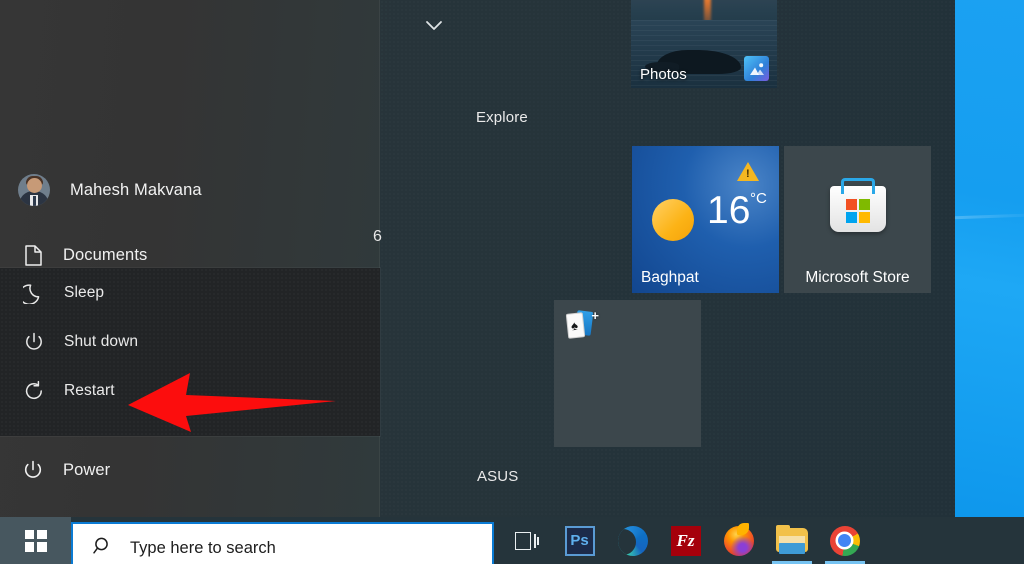  What do you see at coordinates (101, 341) in the screenshot?
I see `menu-item-shut-down-label: Shut down` at bounding box center [101, 341].